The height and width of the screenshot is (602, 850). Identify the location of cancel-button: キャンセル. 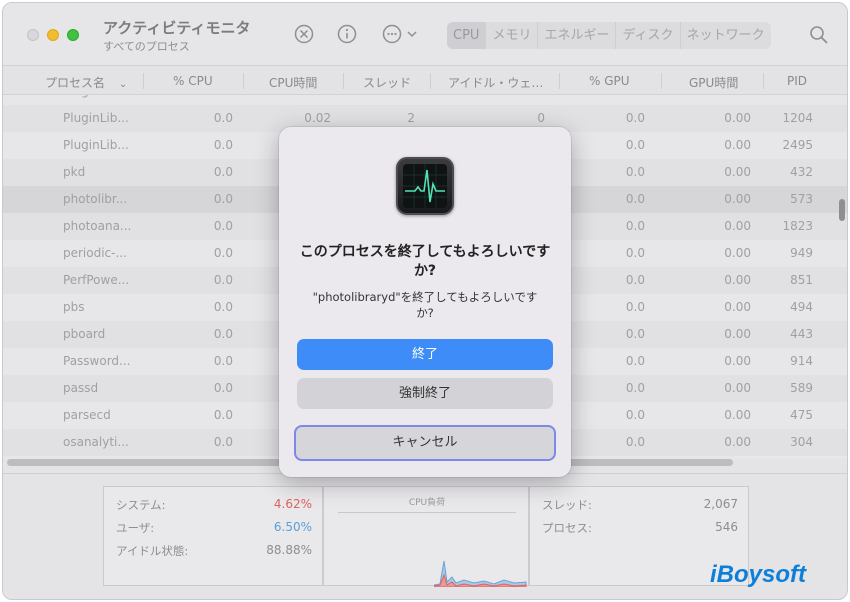
(425, 443).